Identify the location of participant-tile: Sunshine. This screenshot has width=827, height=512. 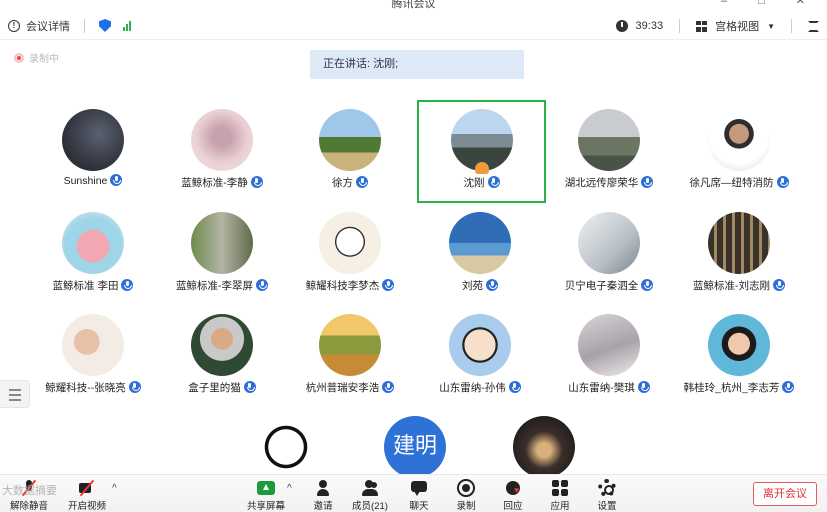
(93, 152).